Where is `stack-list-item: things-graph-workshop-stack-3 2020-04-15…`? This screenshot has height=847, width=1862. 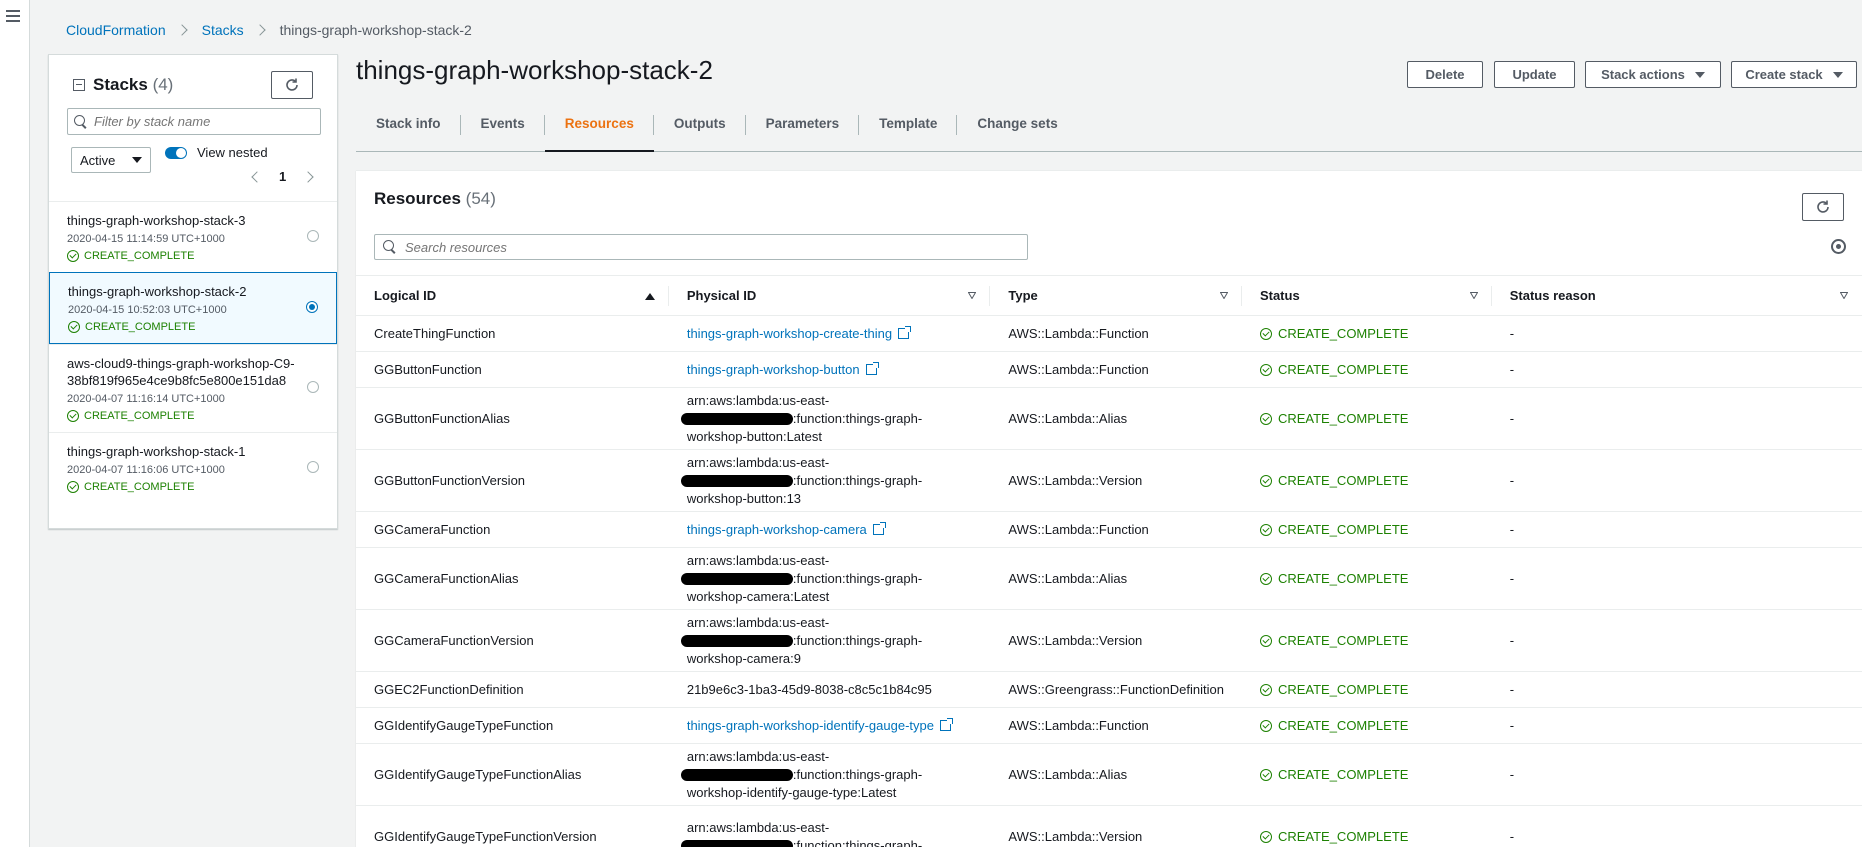
stack-list-item: things-graph-workshop-stack-3 2020-04-15… is located at coordinates (193, 236).